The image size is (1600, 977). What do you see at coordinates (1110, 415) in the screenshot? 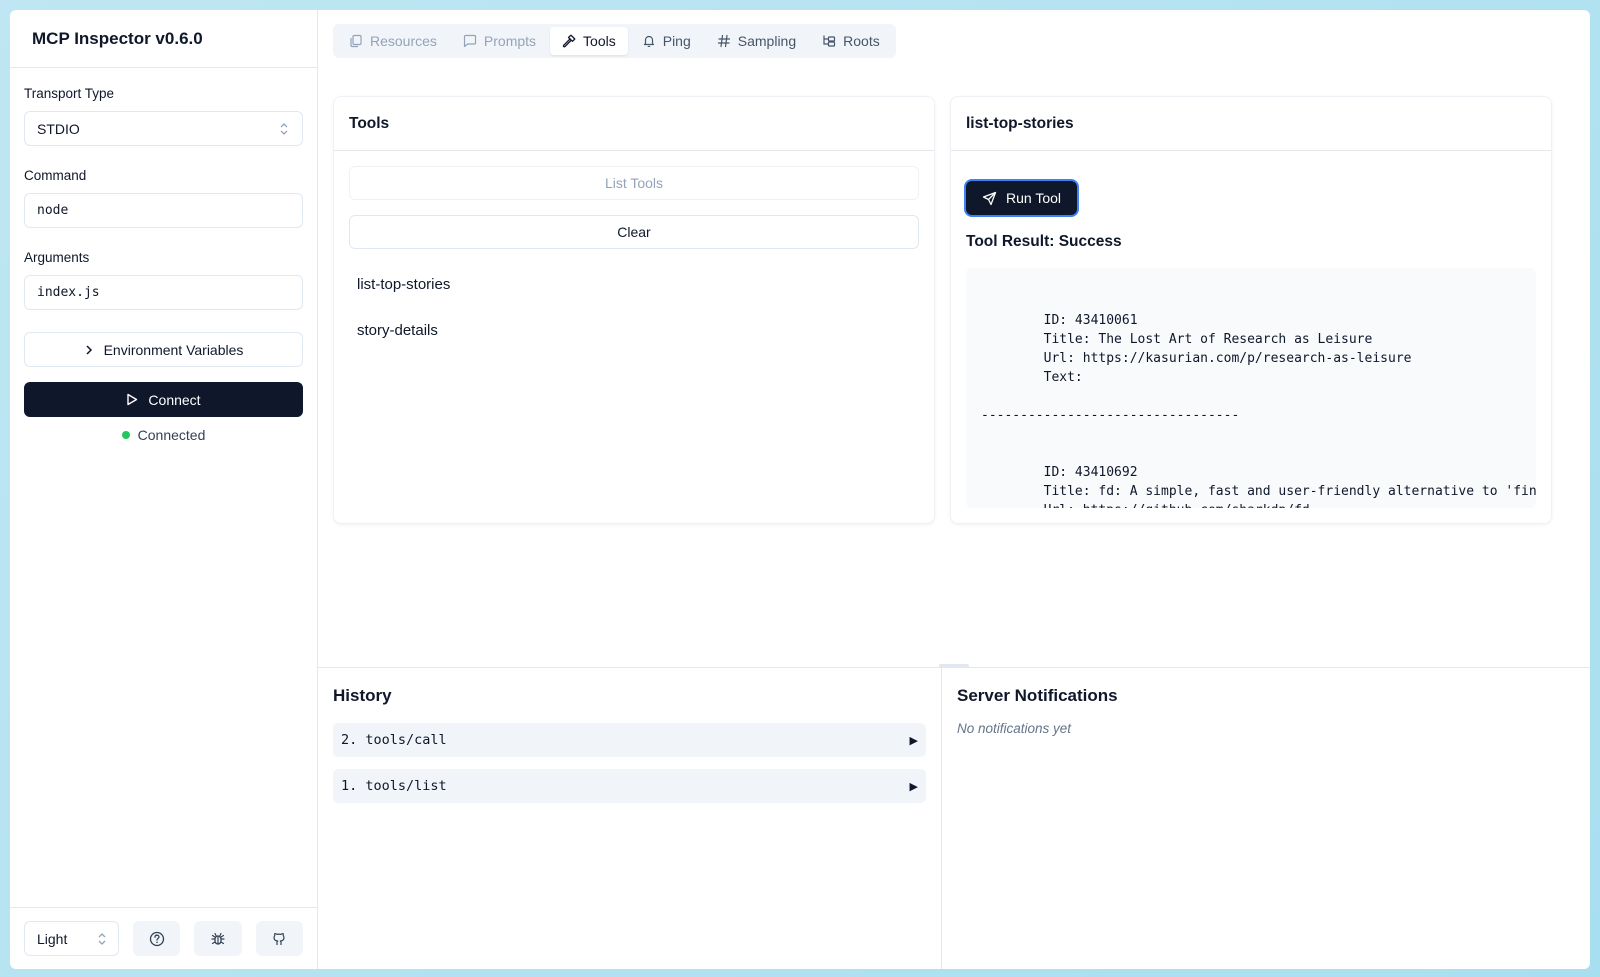
I see `result-line: ---------------------------------` at bounding box center [1110, 415].